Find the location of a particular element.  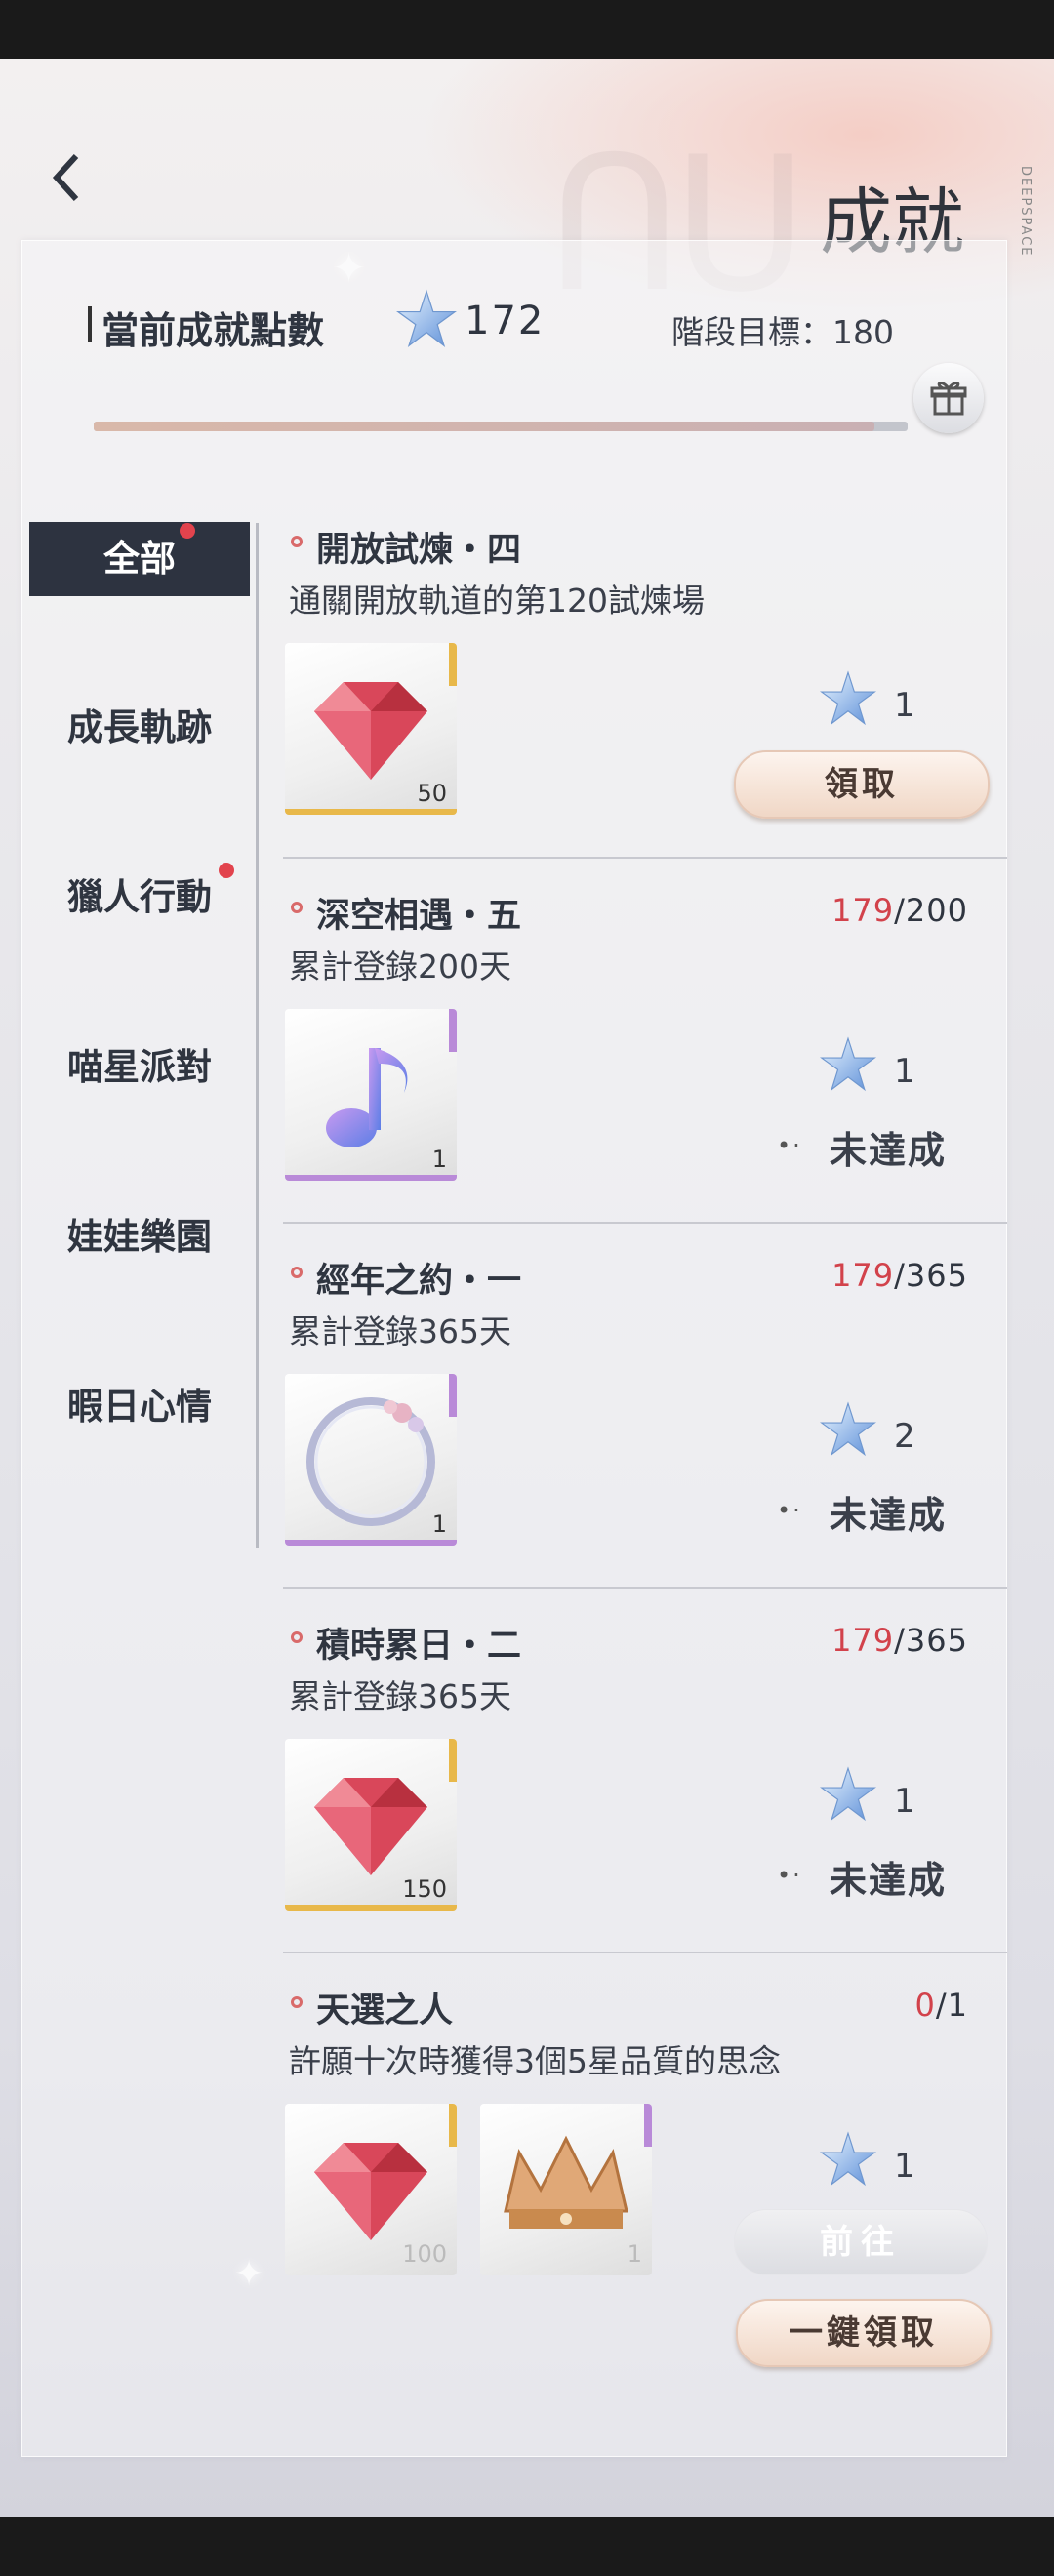

sidebar-item-label: 暇日心情 is located at coordinates (139, 1407).